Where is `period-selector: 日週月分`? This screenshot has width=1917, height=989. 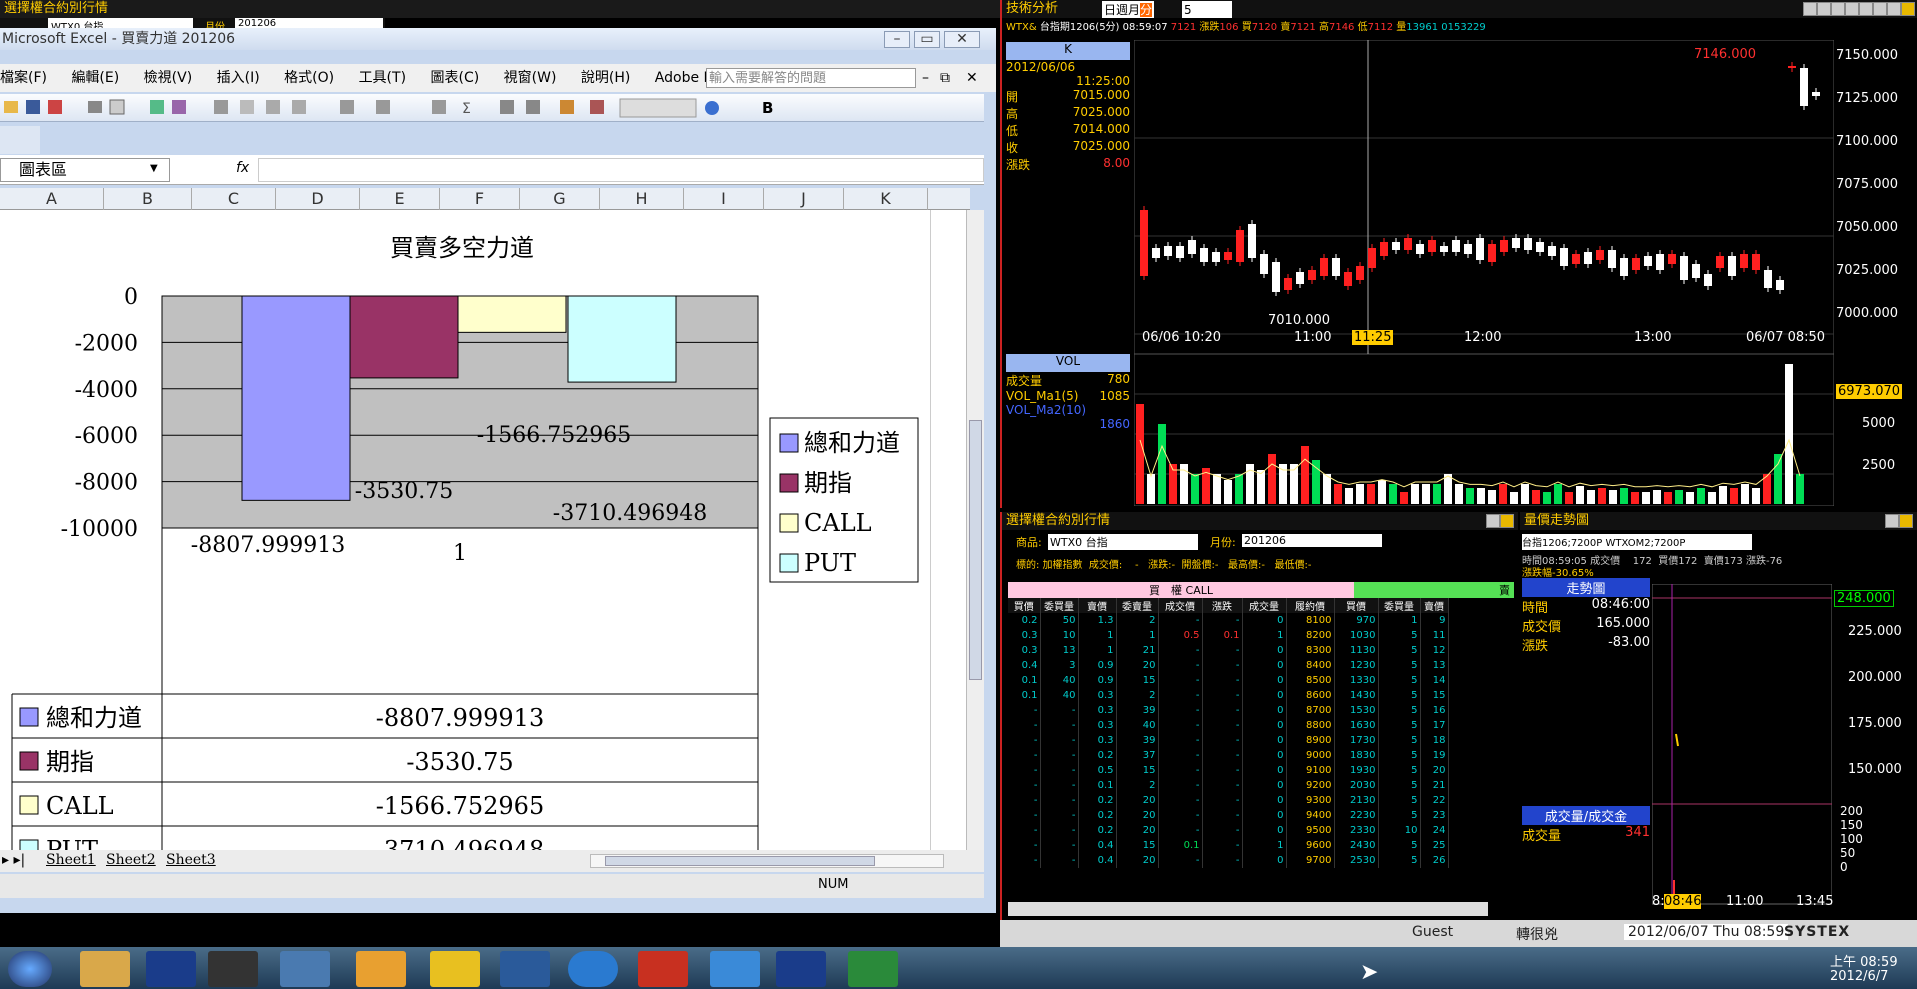
period-selector: 日週月分 is located at coordinates (1128, 9).